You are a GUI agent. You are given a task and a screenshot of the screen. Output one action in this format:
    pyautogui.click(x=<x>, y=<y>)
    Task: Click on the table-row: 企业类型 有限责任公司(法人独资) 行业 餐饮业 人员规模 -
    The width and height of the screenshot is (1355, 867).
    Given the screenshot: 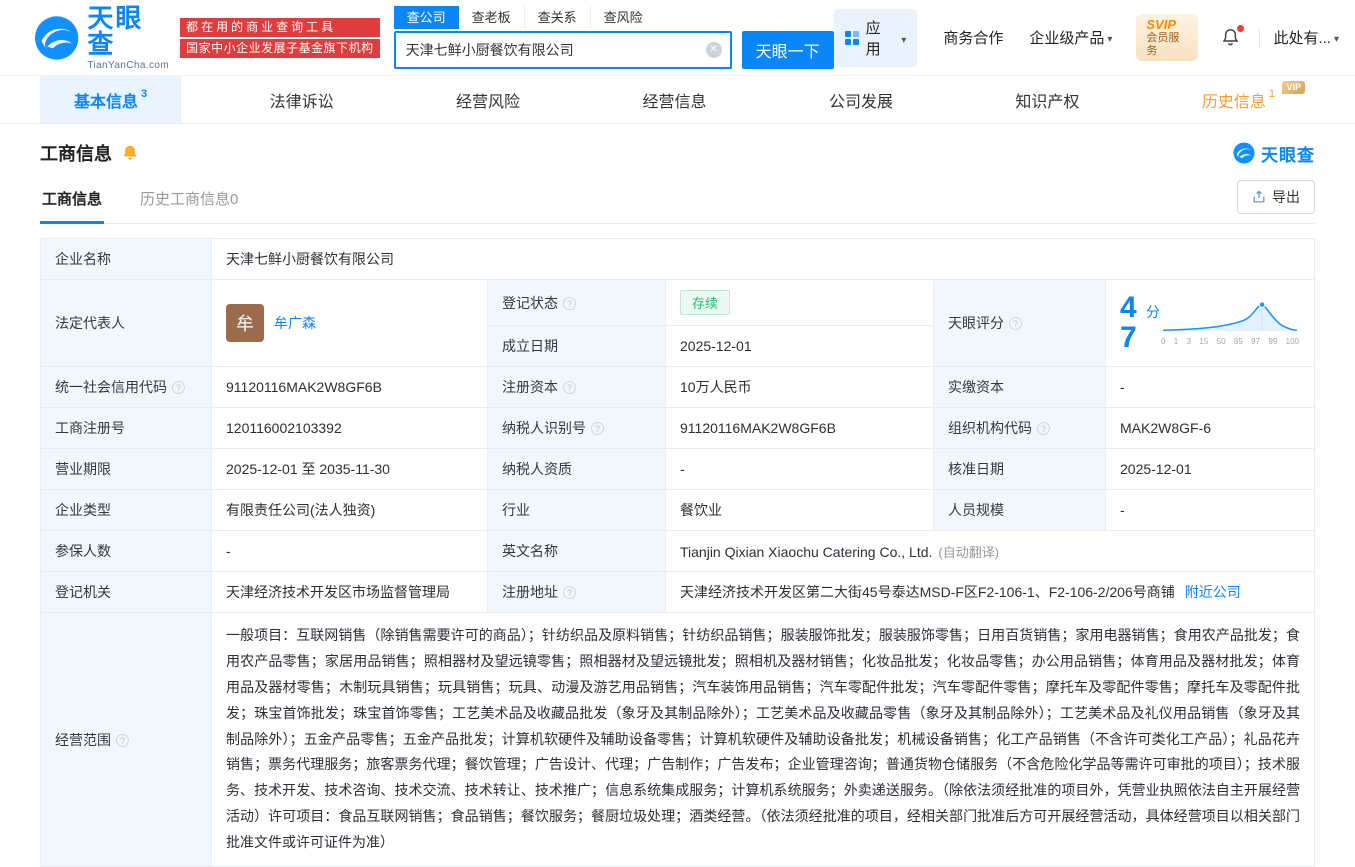 What is the action you would take?
    pyautogui.click(x=677, y=510)
    